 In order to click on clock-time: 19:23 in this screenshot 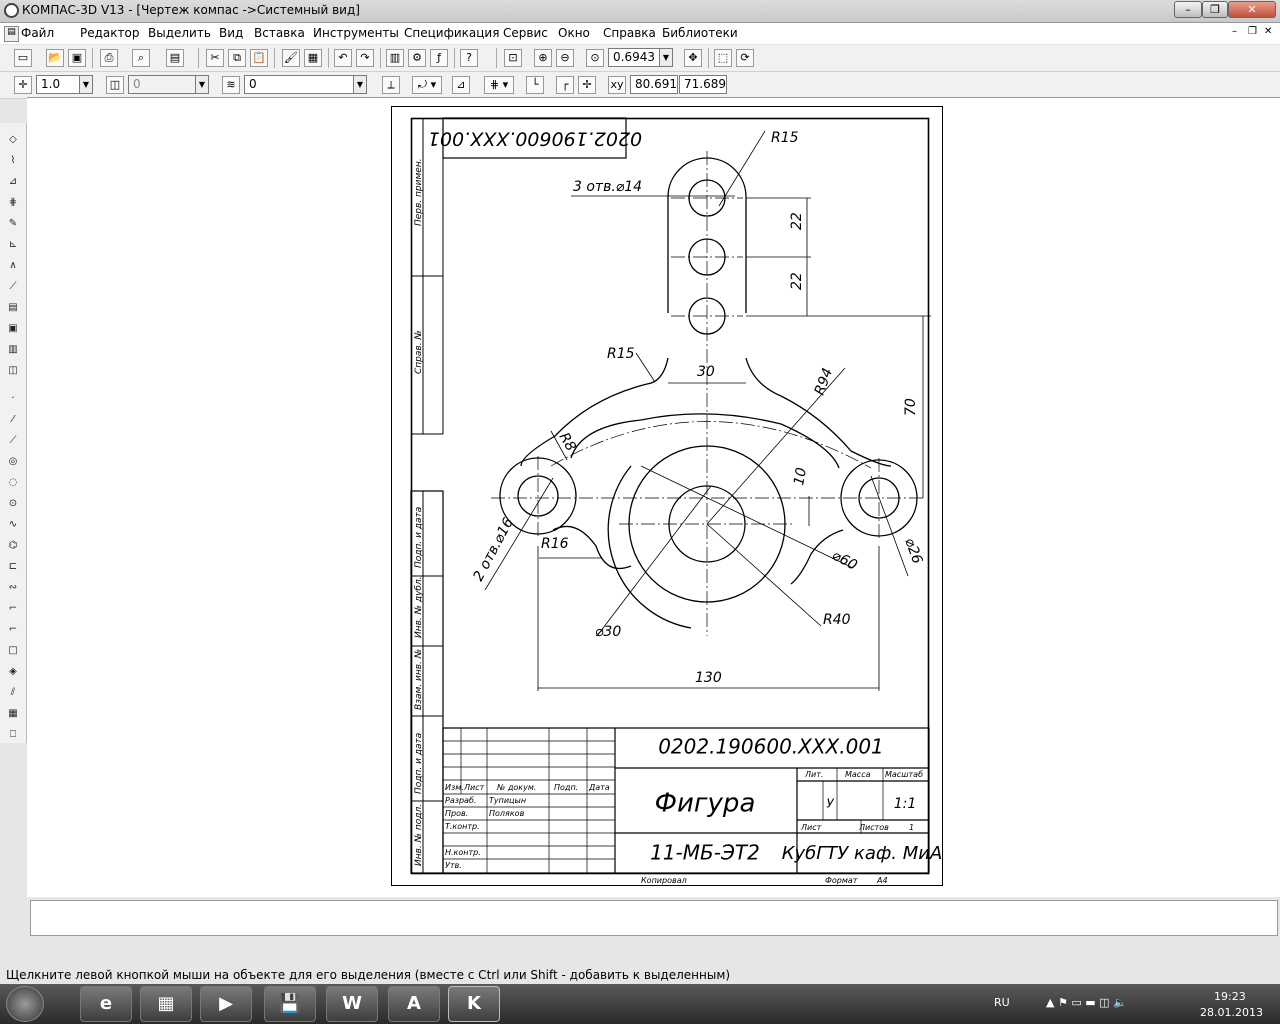, I will do `click(1230, 996)`.